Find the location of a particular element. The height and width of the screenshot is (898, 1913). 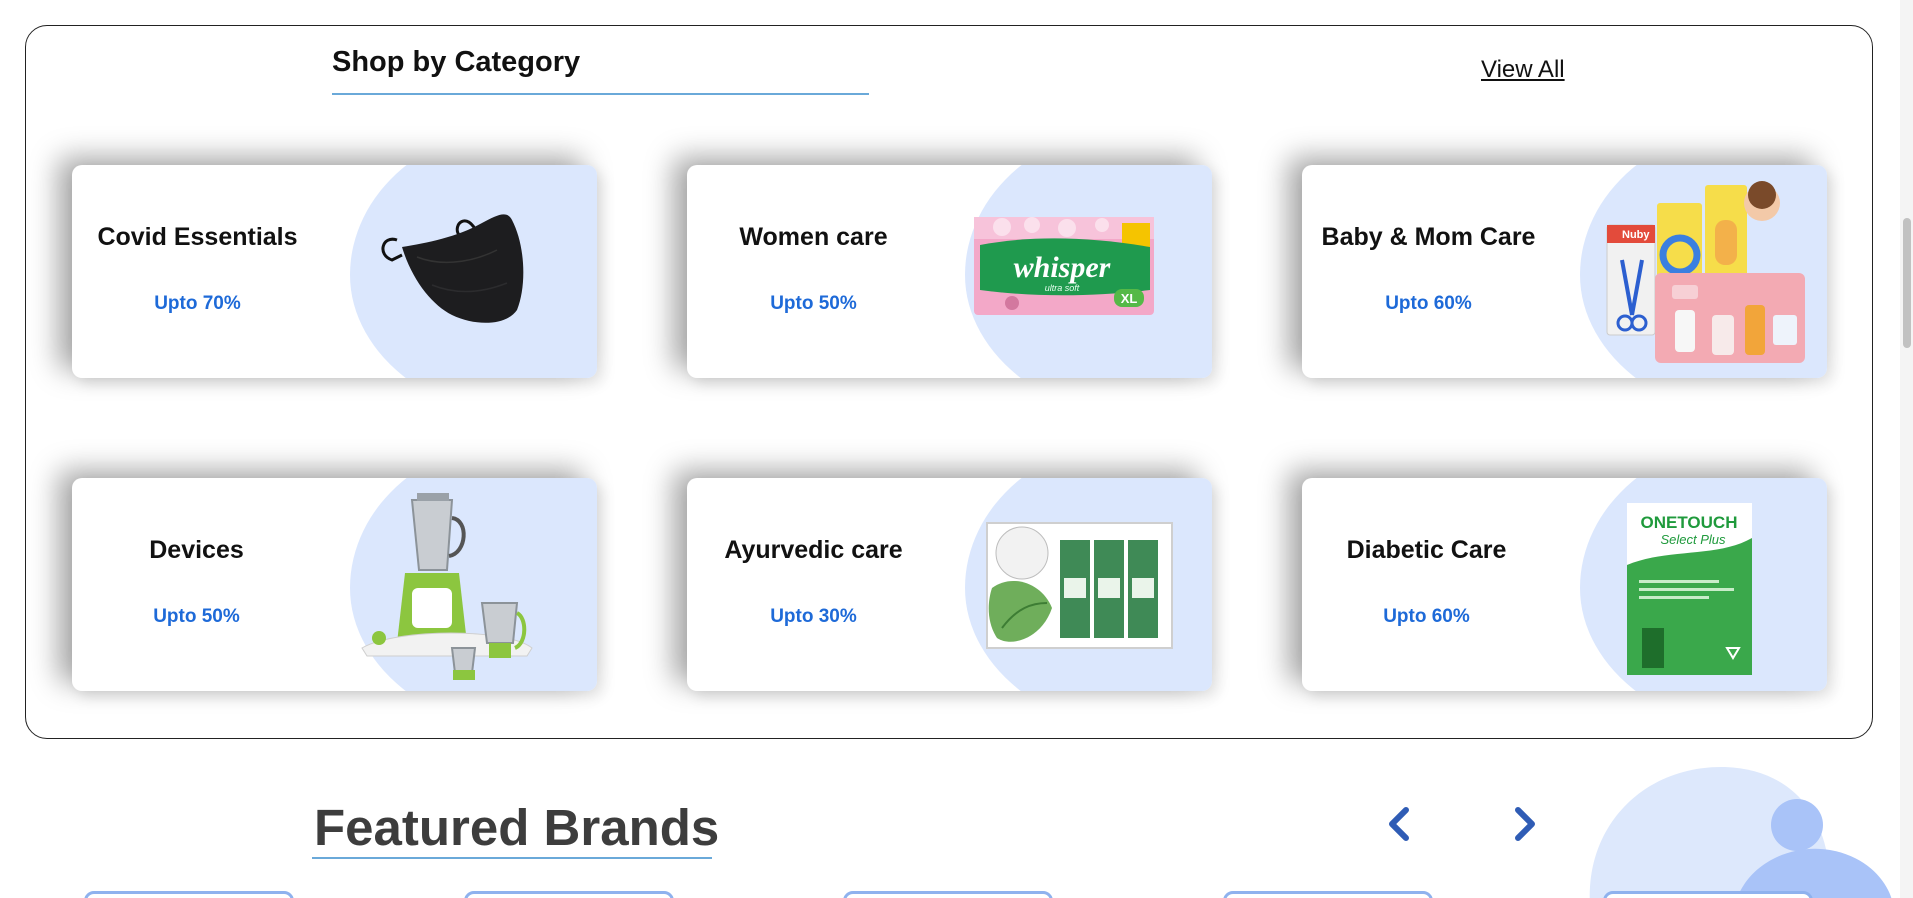

svg-text: Nuby is located at coordinates (1636, 235).